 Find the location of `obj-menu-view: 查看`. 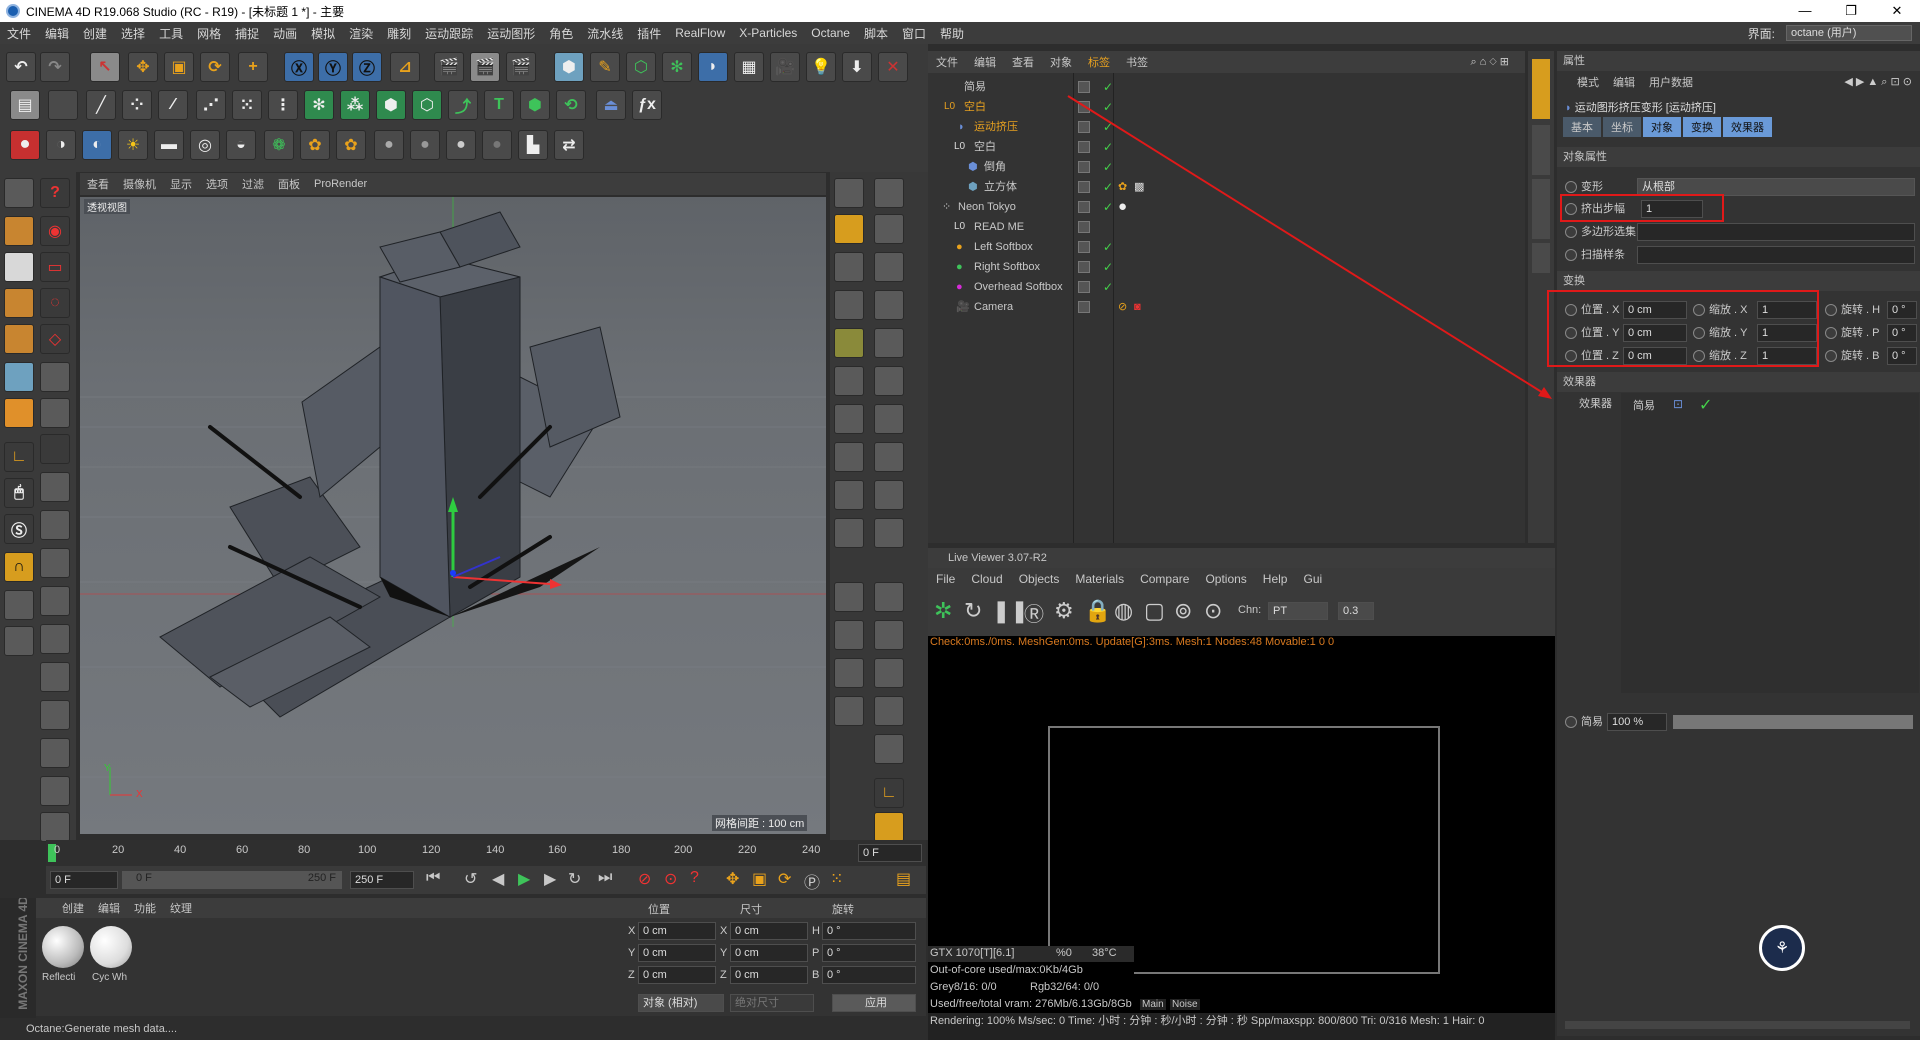

obj-menu-view: 查看 is located at coordinates (1023, 62).